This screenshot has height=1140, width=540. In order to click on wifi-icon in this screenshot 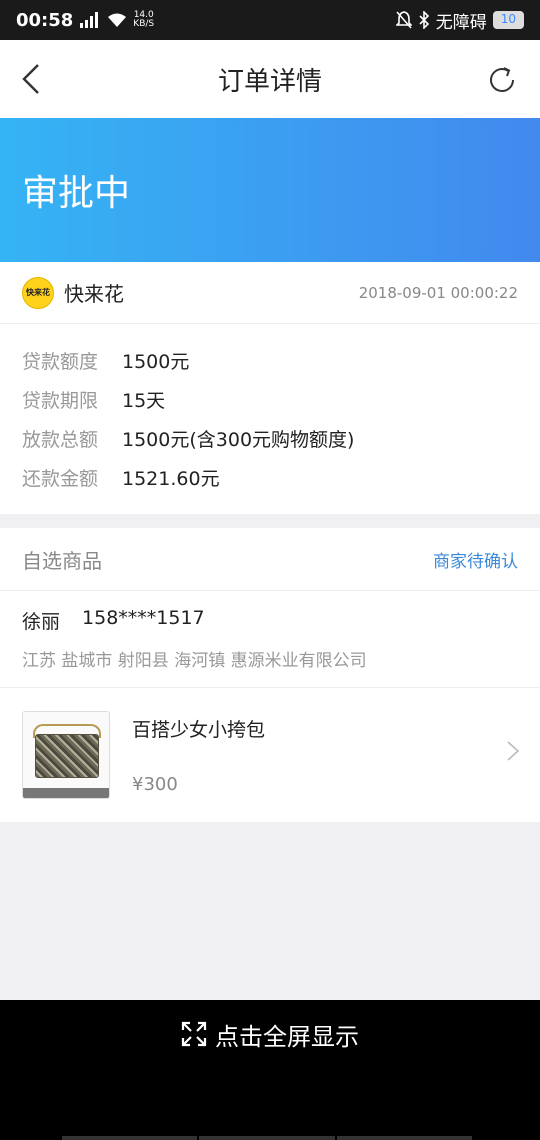, I will do `click(117, 20)`.